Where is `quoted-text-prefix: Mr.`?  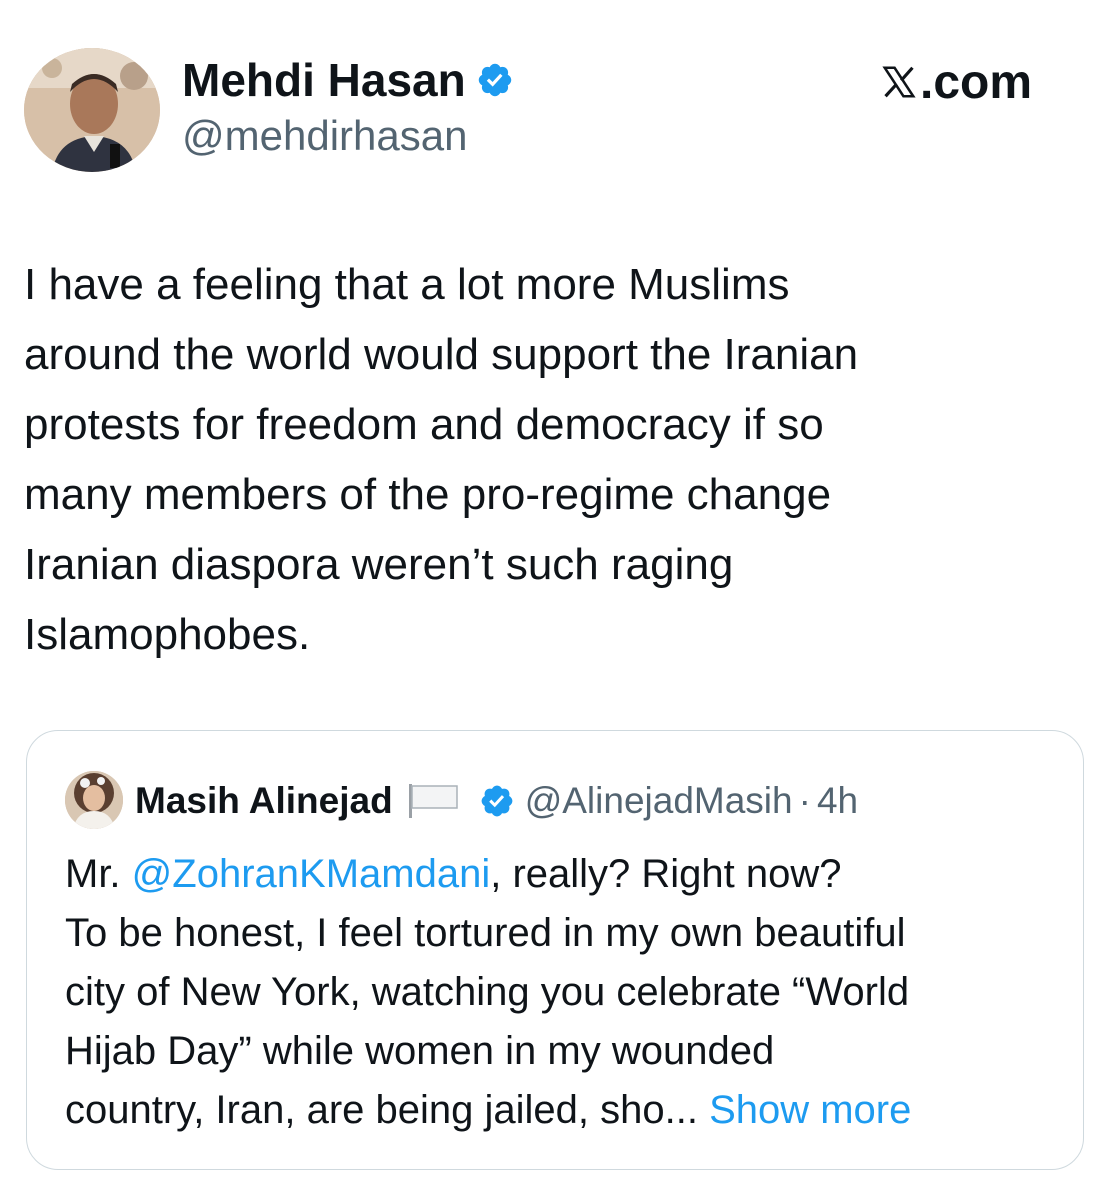 quoted-text-prefix: Mr. is located at coordinates (98, 874).